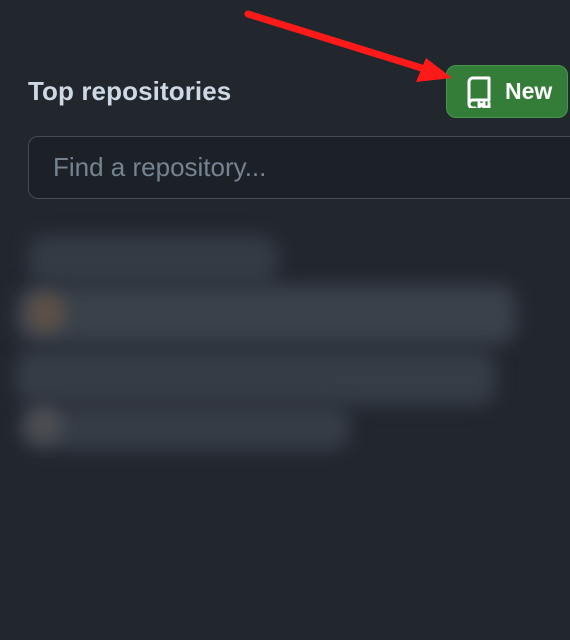 This screenshot has width=570, height=640. Describe the element at coordinates (529, 91) in the screenshot. I see `new-button-label: New` at that location.